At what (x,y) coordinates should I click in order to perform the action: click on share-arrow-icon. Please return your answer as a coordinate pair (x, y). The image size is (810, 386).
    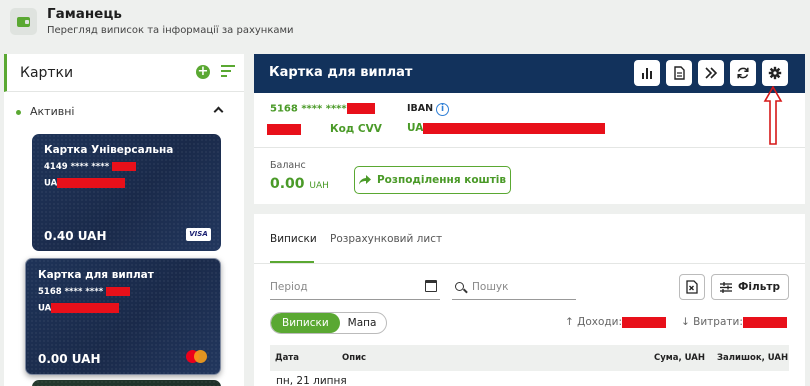
    Looking at the image, I should click on (364, 180).